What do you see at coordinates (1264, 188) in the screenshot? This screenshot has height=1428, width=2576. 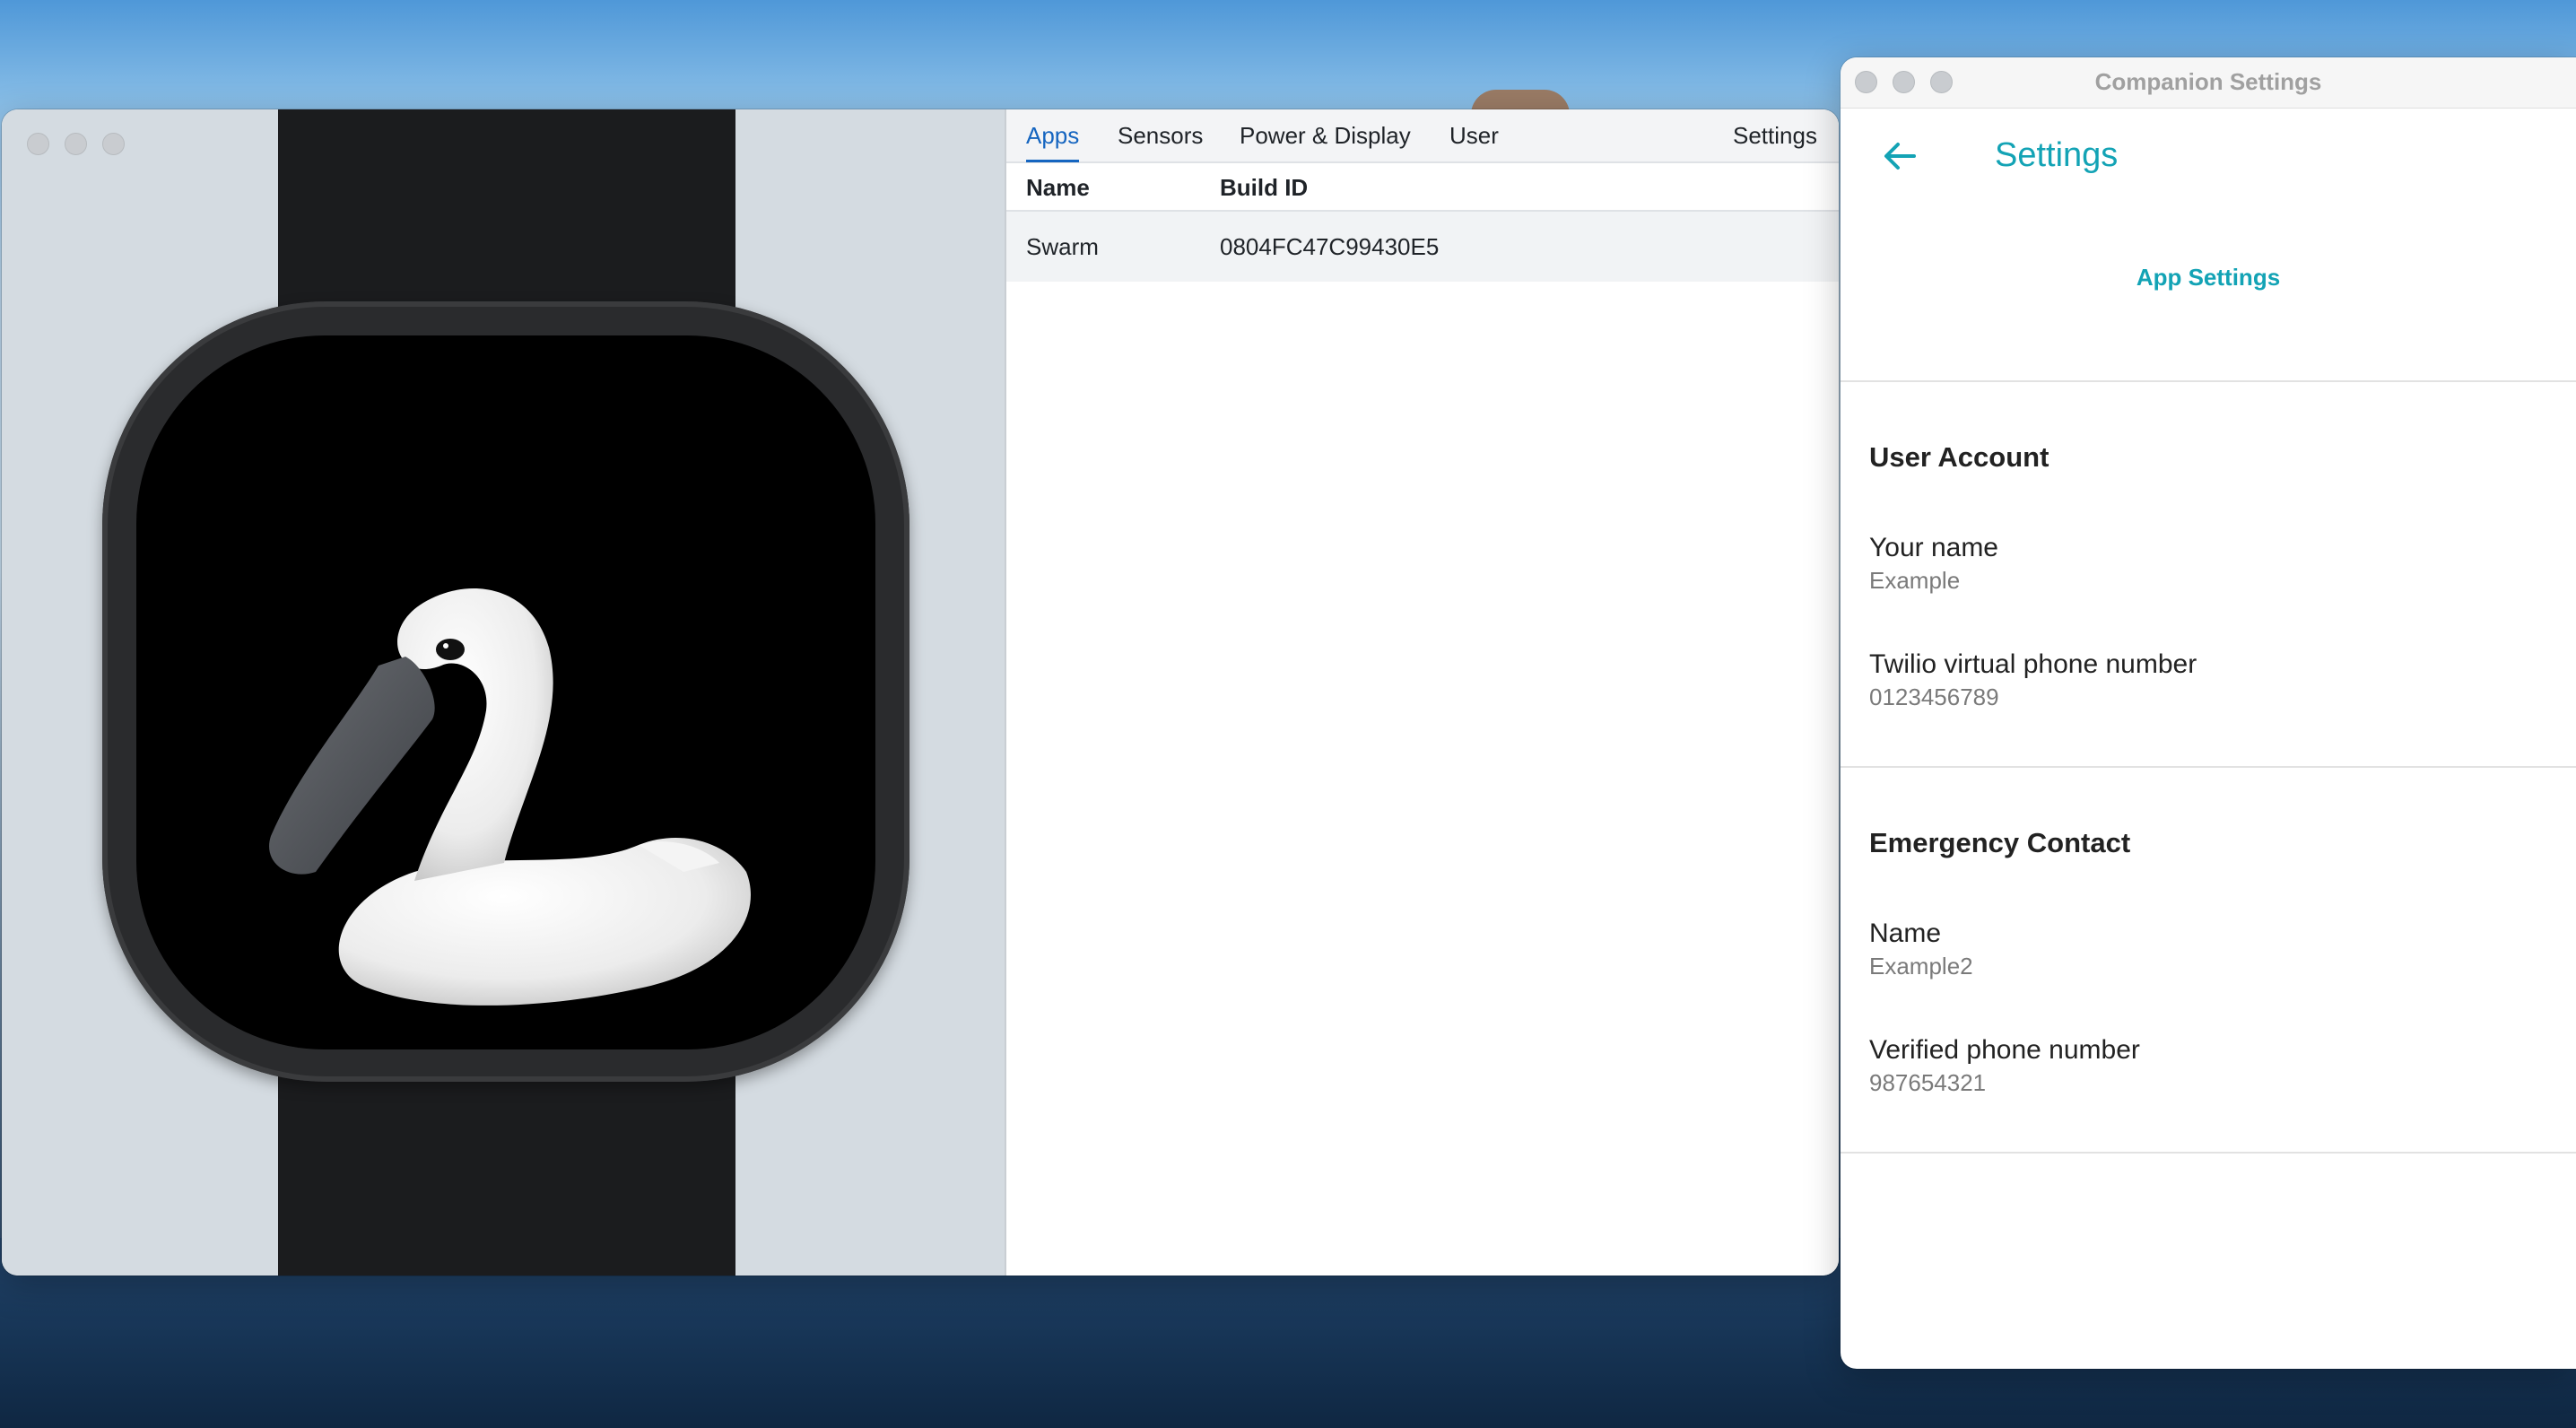 I see `column-header-build-id: Build ID` at bounding box center [1264, 188].